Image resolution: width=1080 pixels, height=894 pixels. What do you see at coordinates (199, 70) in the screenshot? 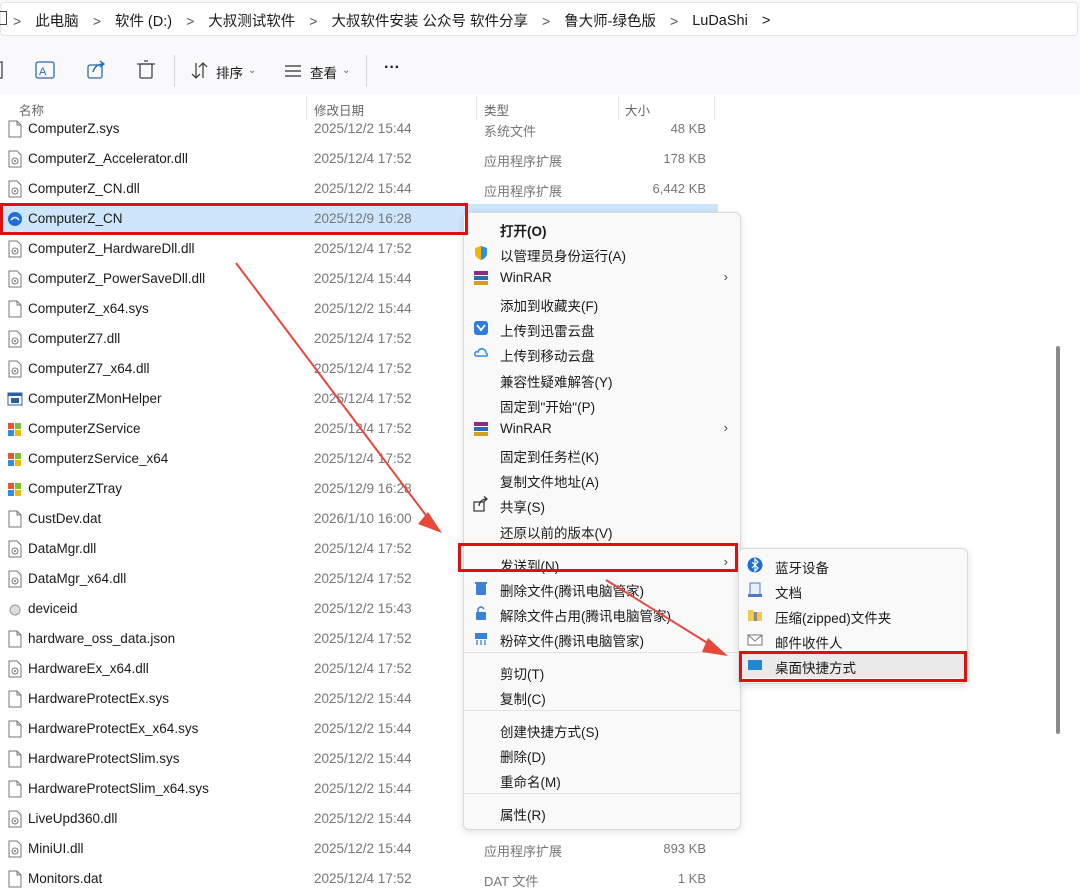
I see `sort-icon` at bounding box center [199, 70].